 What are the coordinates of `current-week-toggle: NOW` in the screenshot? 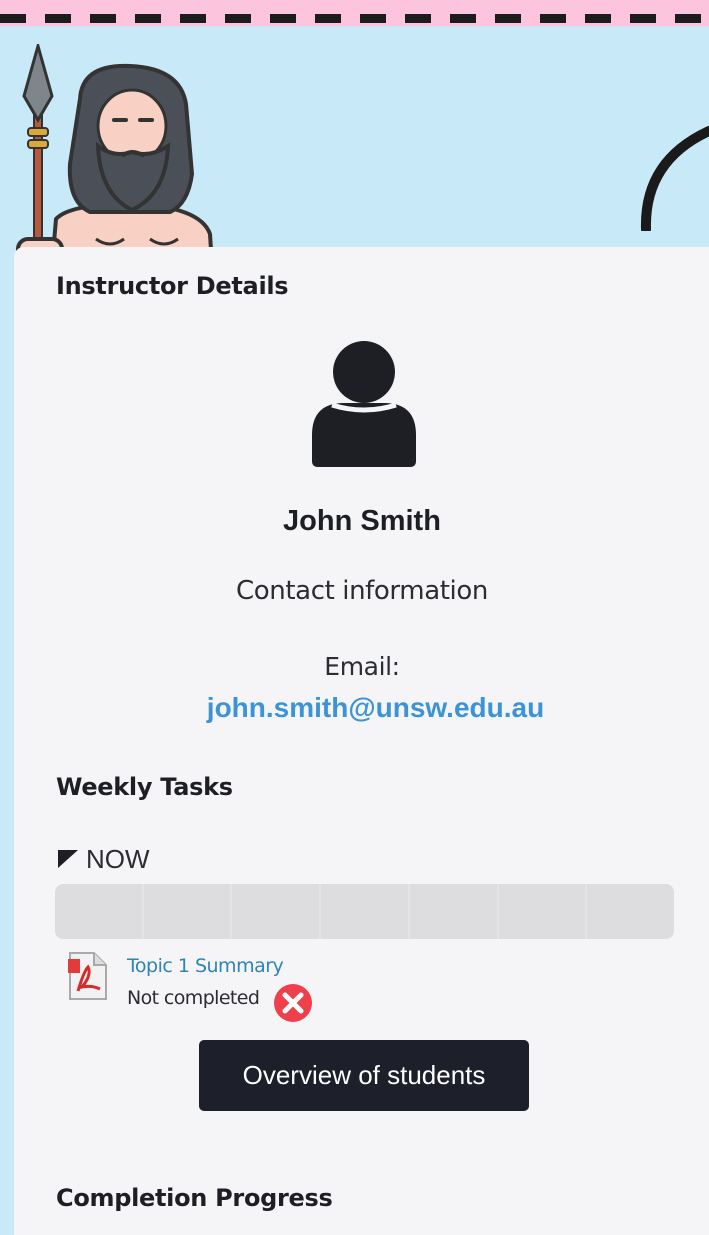 It's located at (103, 859).